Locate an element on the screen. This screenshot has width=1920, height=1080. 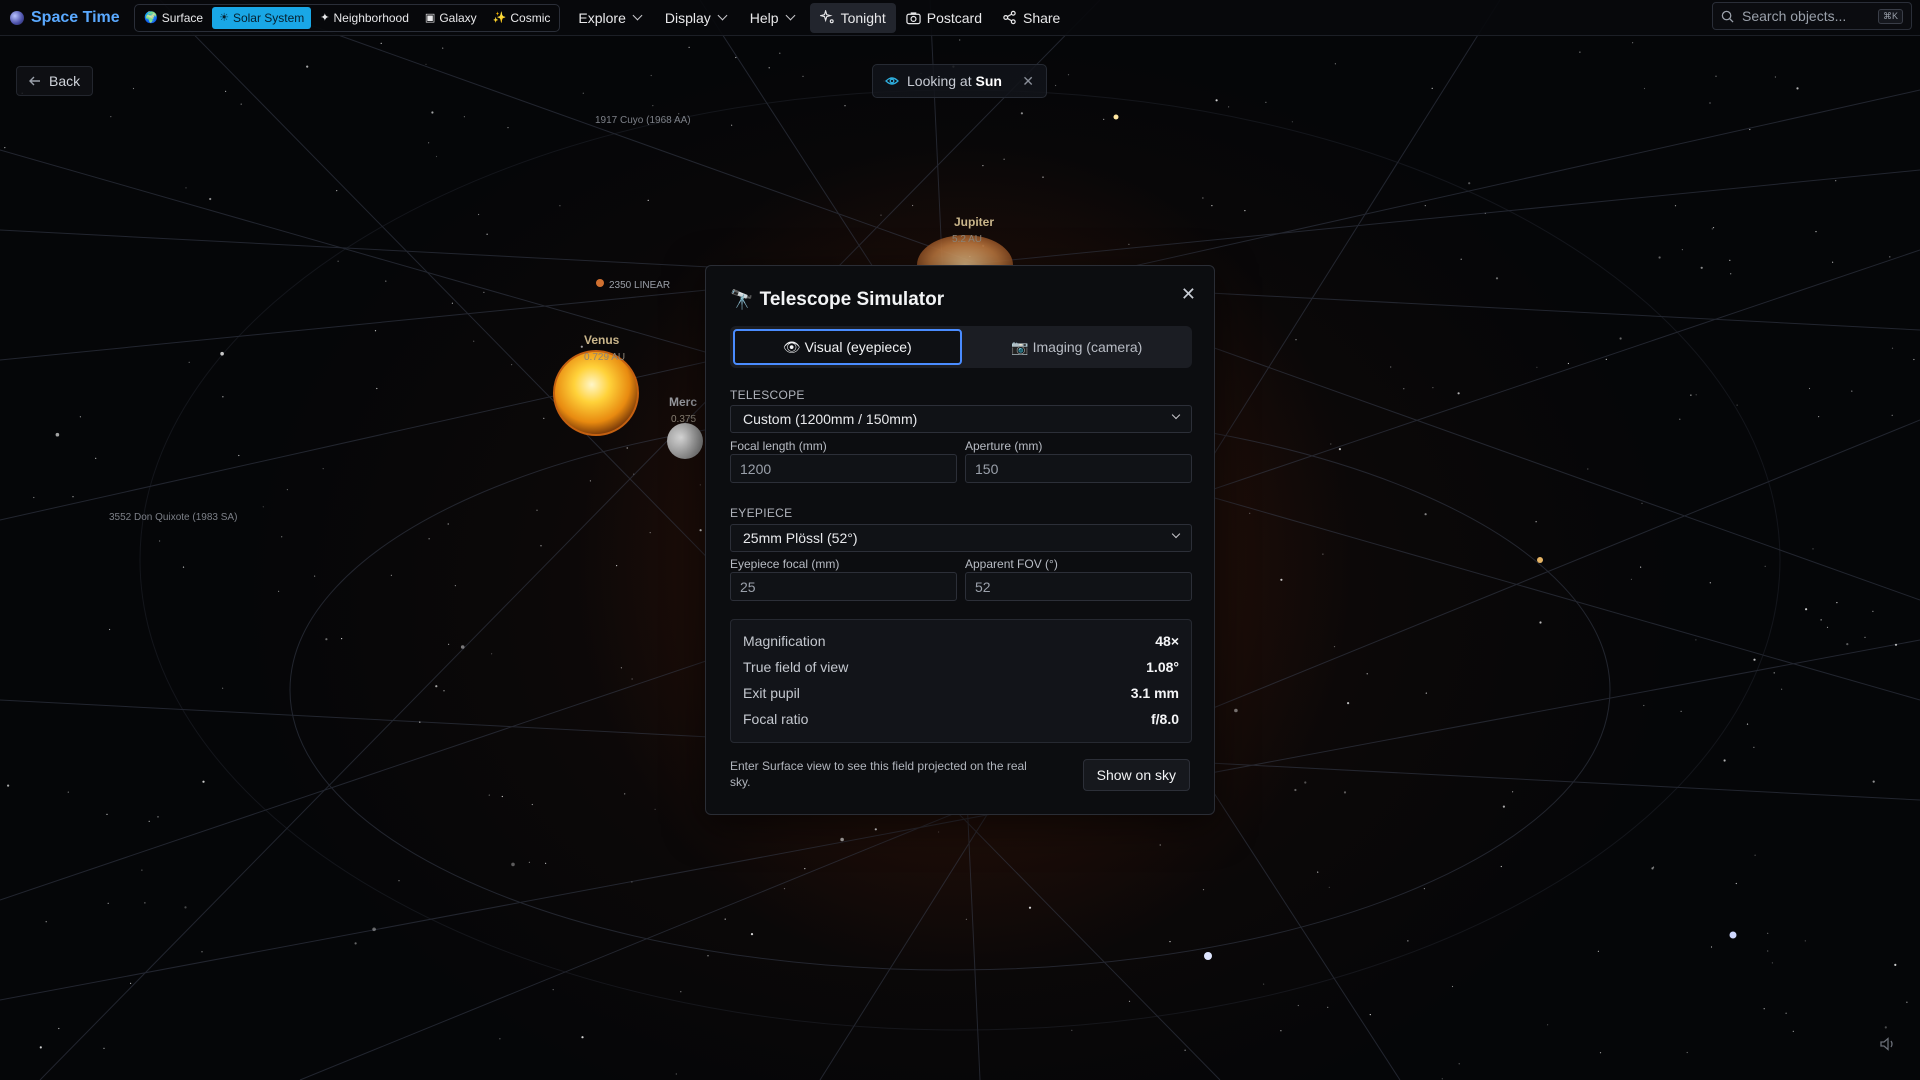
asteroid-quixote-label: 3552 Don Quixote (1983 SA) is located at coordinates (173, 517).